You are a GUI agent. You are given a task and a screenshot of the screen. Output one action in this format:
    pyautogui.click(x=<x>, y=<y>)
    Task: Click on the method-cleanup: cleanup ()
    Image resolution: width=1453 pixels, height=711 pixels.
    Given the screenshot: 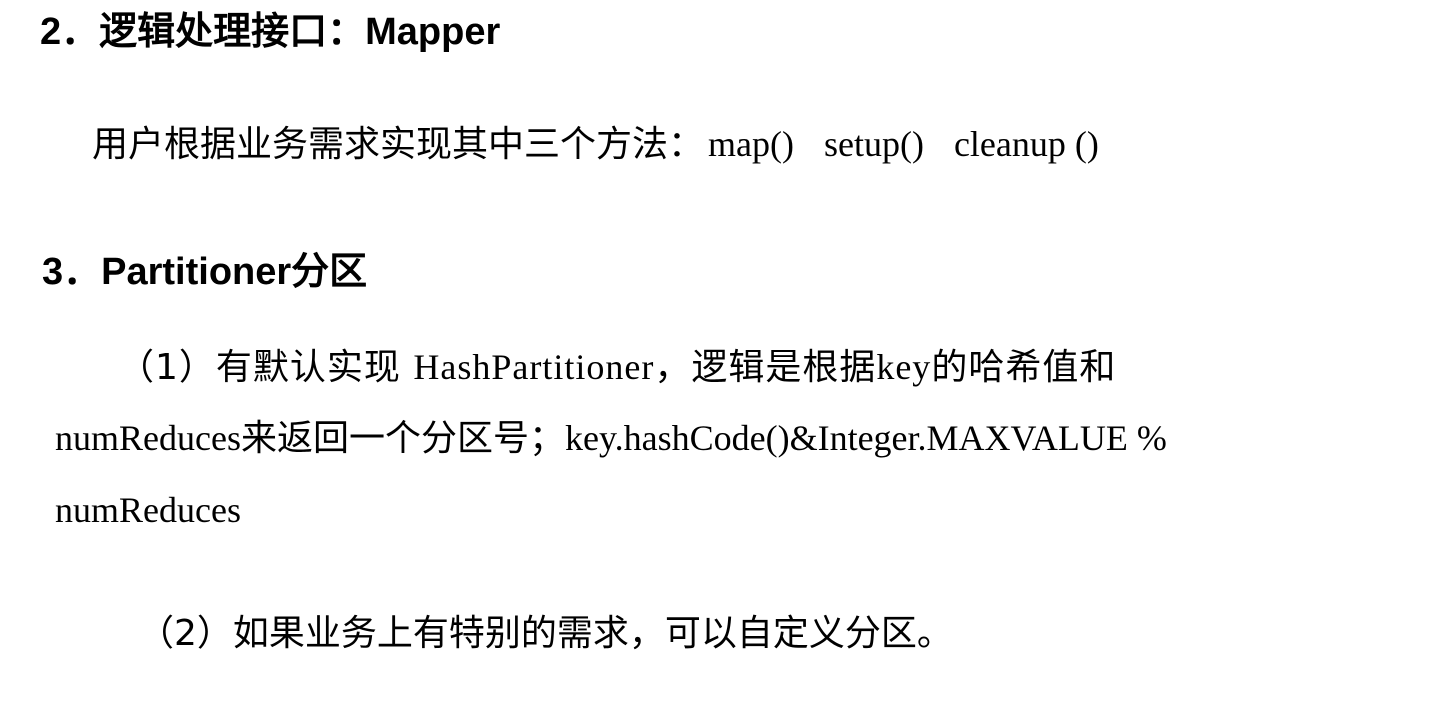 What is the action you would take?
    pyautogui.click(x=1026, y=144)
    